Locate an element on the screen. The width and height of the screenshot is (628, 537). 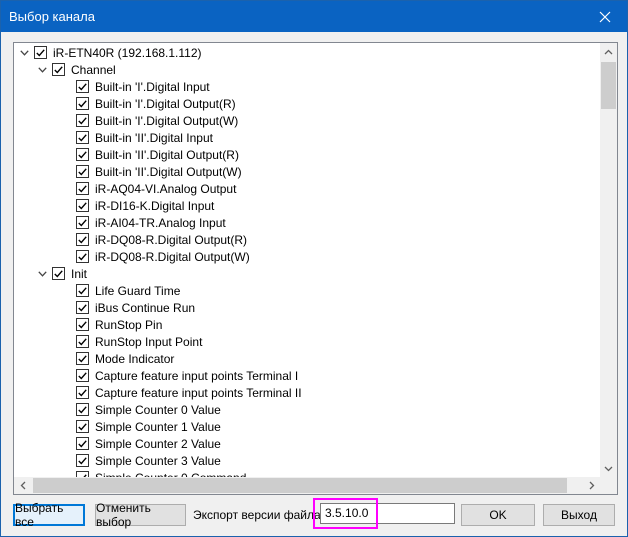
tree-item-label: iR-AQ04-VI.Analog Output is located at coordinates (166, 188).